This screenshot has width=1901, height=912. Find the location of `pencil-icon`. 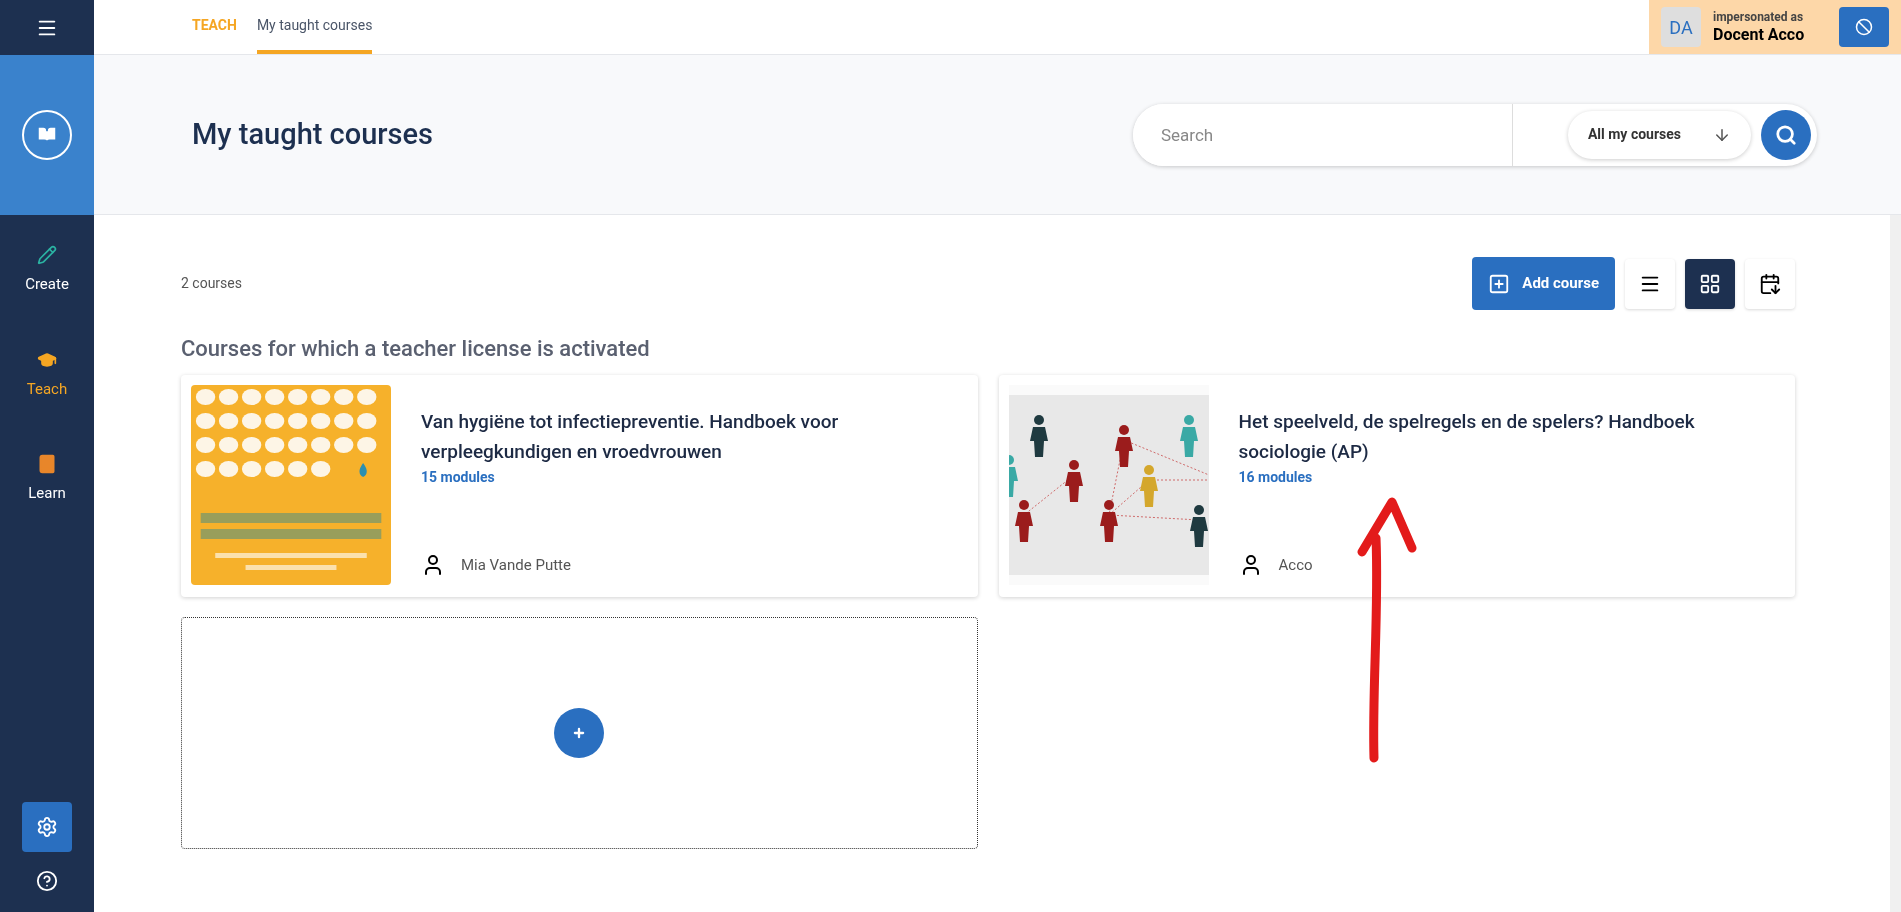

pencil-icon is located at coordinates (47, 255).